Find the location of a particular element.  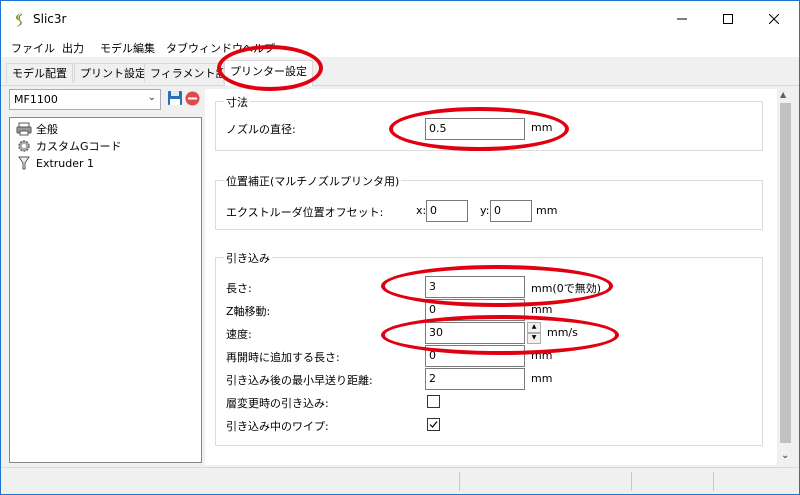

zlift-input: 0 is located at coordinates (475, 310).